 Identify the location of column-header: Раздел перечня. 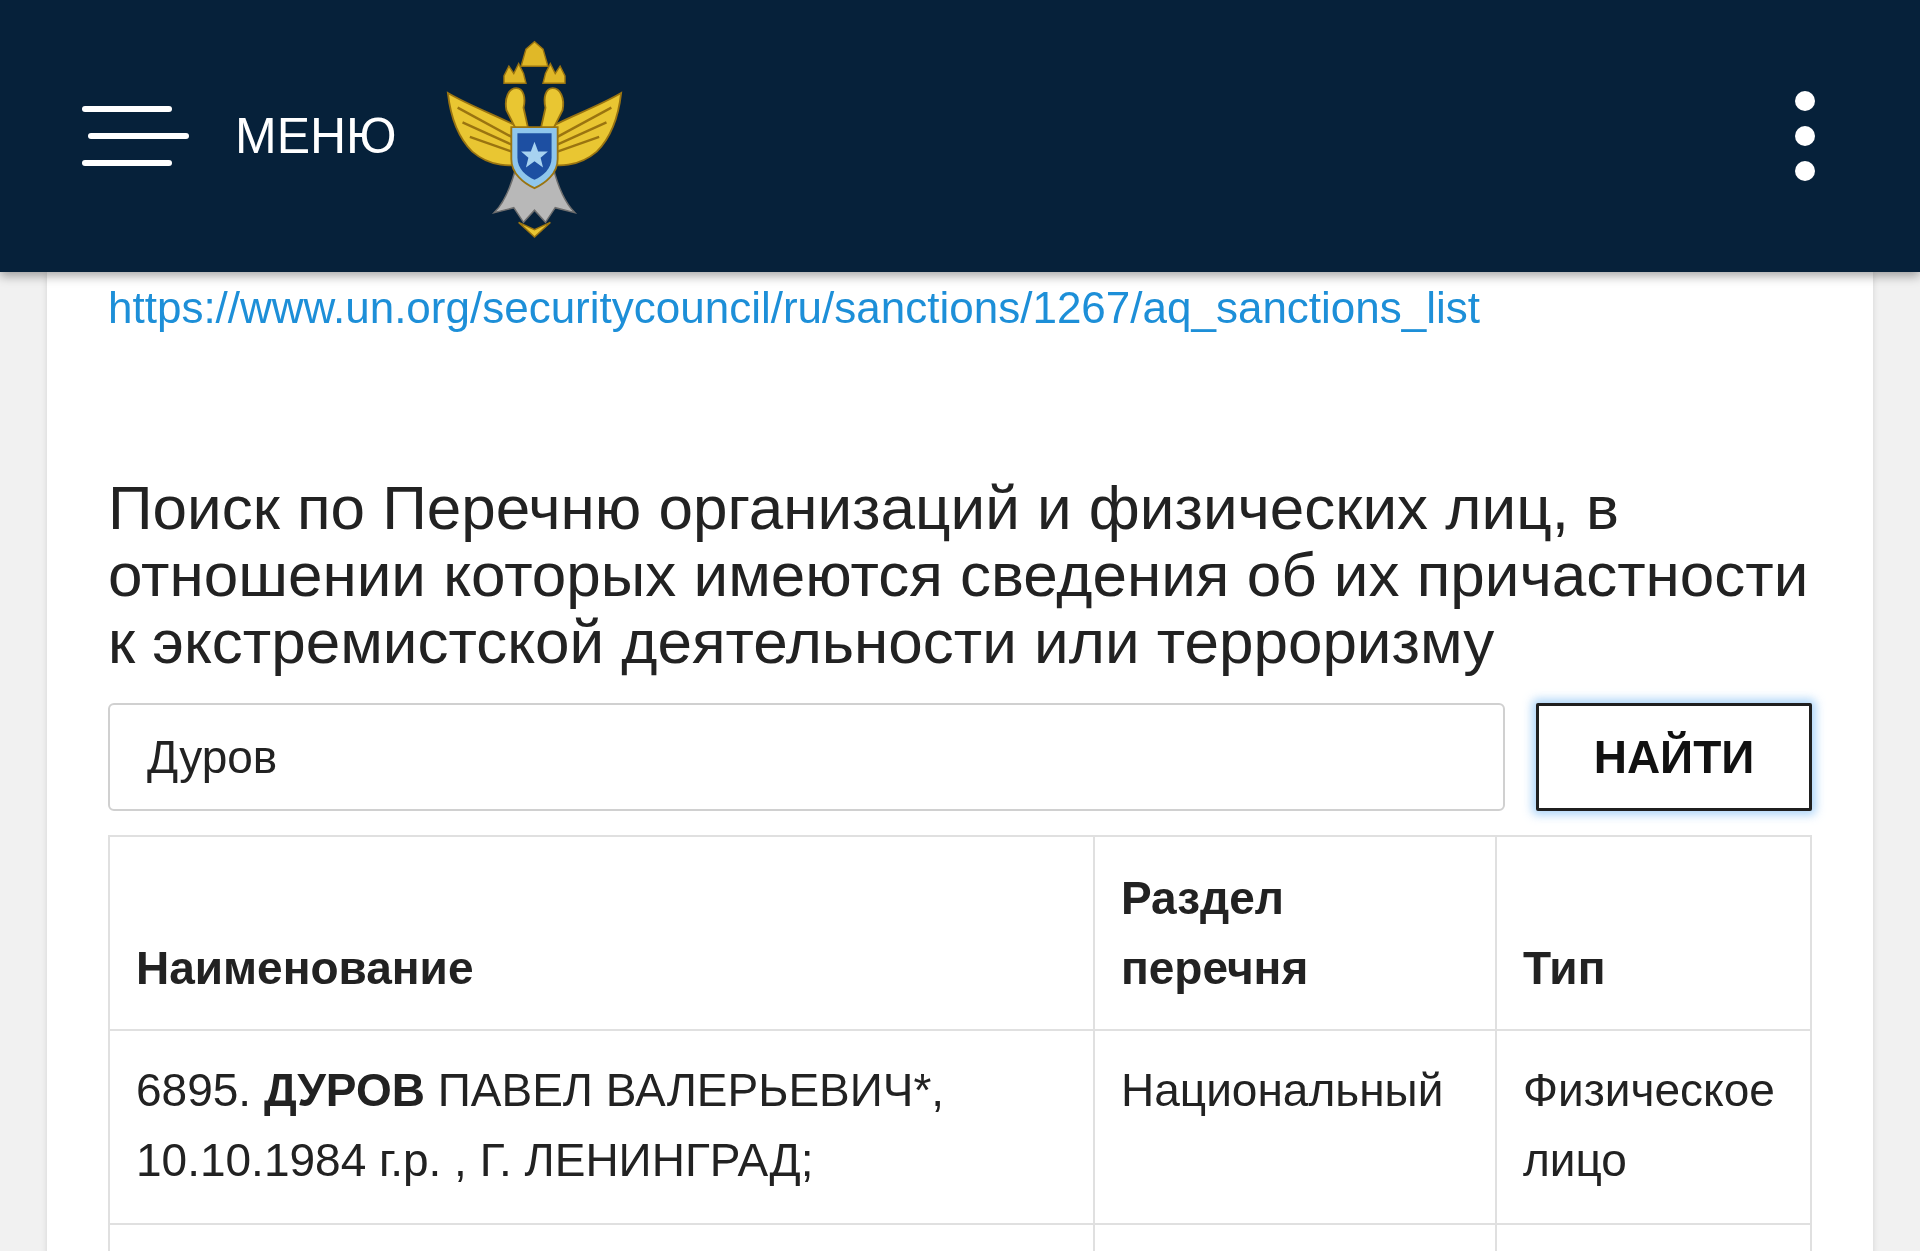
(1295, 933).